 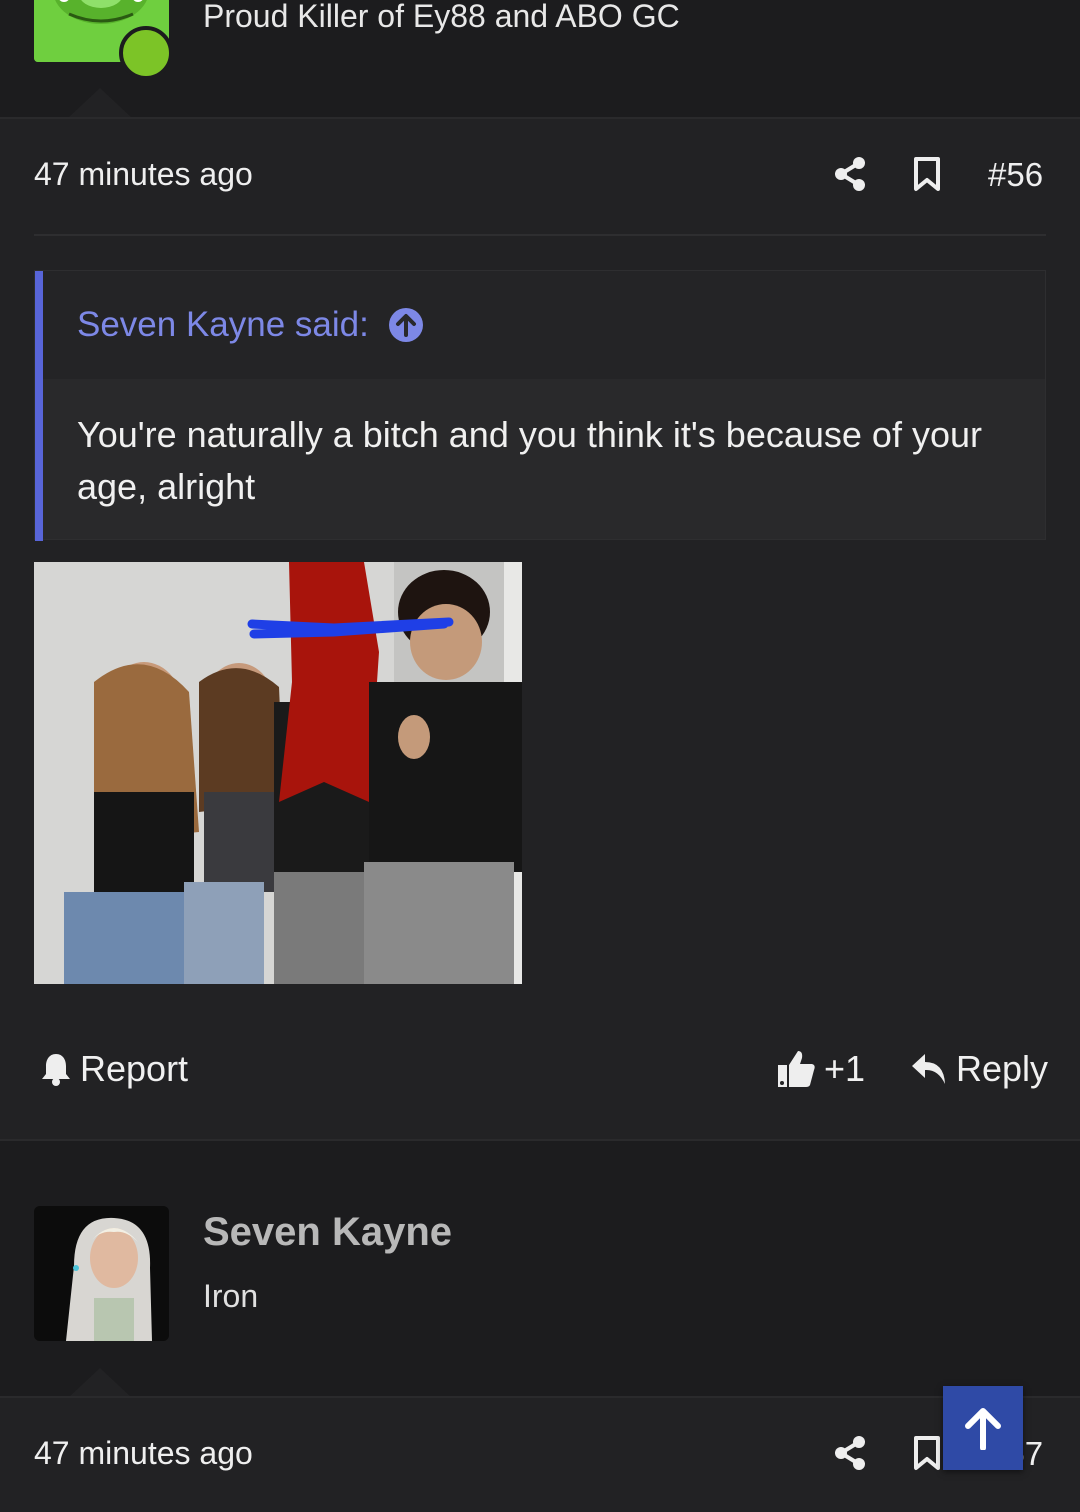 What do you see at coordinates (1015, 175) in the screenshot?
I see `post-number: #56` at bounding box center [1015, 175].